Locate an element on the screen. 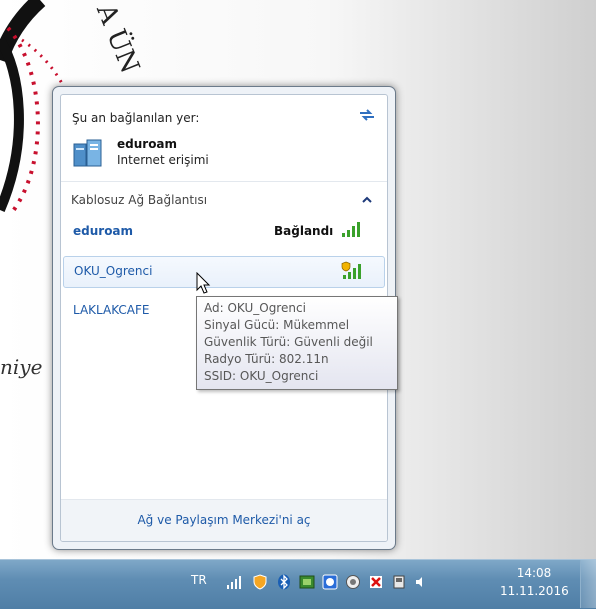 This screenshot has height=609, width=596. language-indicator: TR is located at coordinates (199, 580).